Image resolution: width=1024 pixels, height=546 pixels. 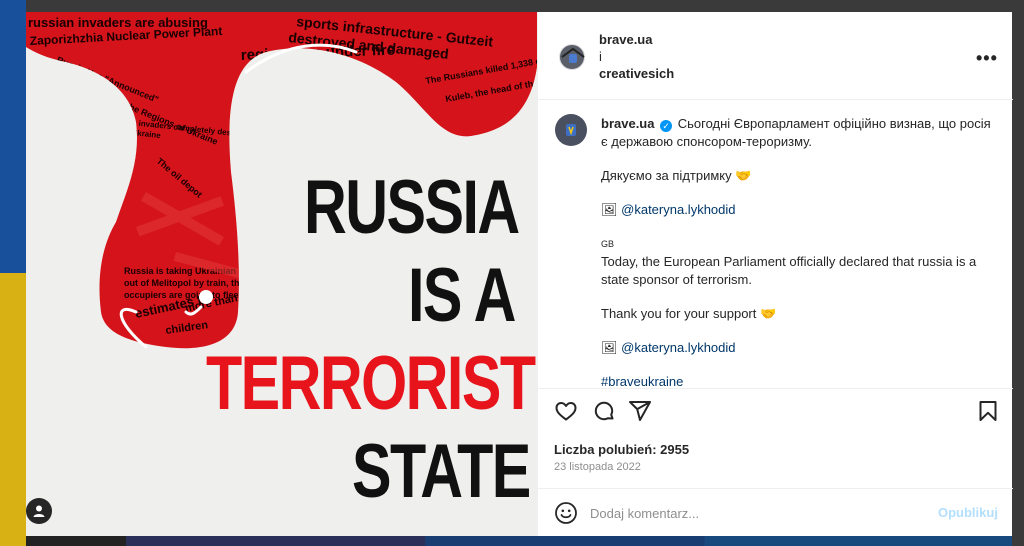 I want to click on emoji-icon, so click(x=566, y=513).